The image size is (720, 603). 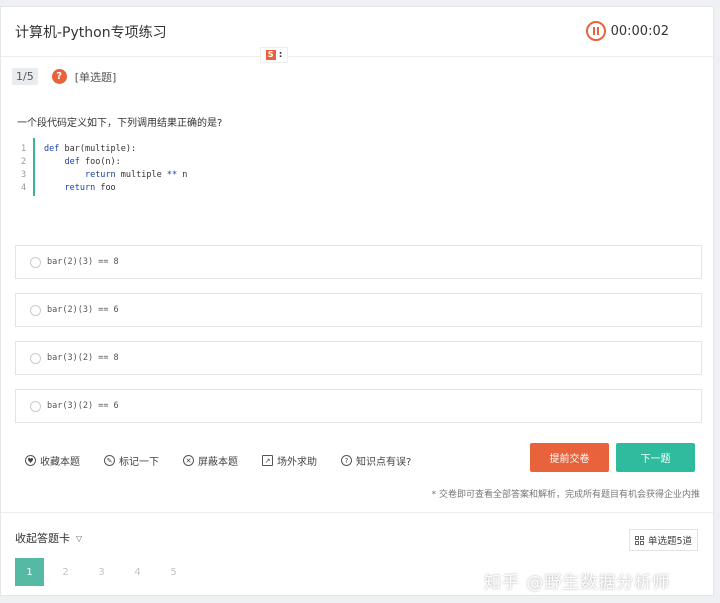 What do you see at coordinates (60, 462) in the screenshot?
I see `tool-label: 收藏本题` at bounding box center [60, 462].